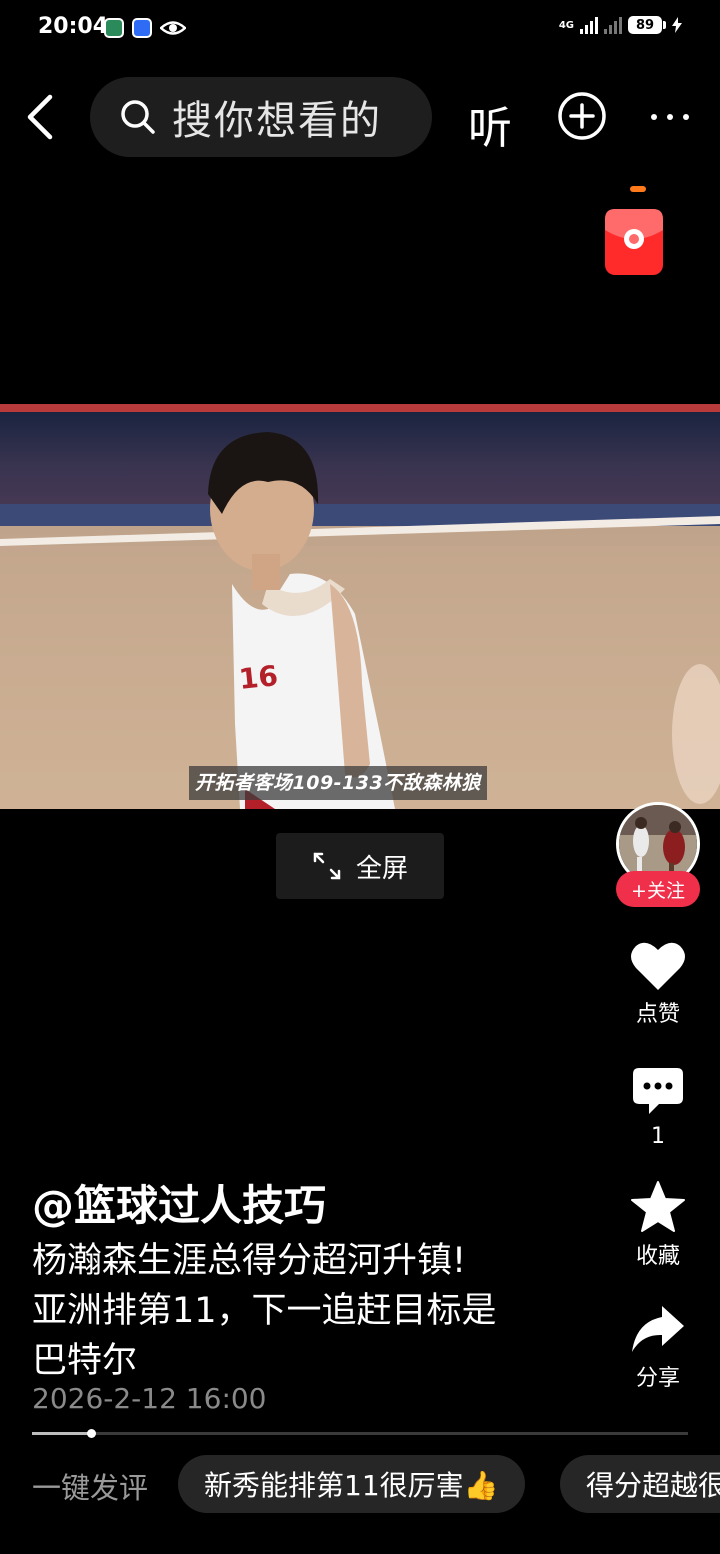 The image size is (720, 1554). What do you see at coordinates (179, 1202) in the screenshot?
I see `author-name: @篮球过人技巧` at bounding box center [179, 1202].